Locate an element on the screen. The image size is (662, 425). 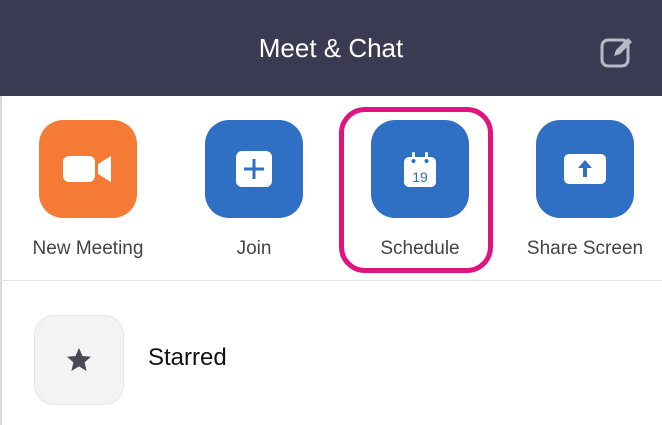
share-screen-icon is located at coordinates (585, 169).